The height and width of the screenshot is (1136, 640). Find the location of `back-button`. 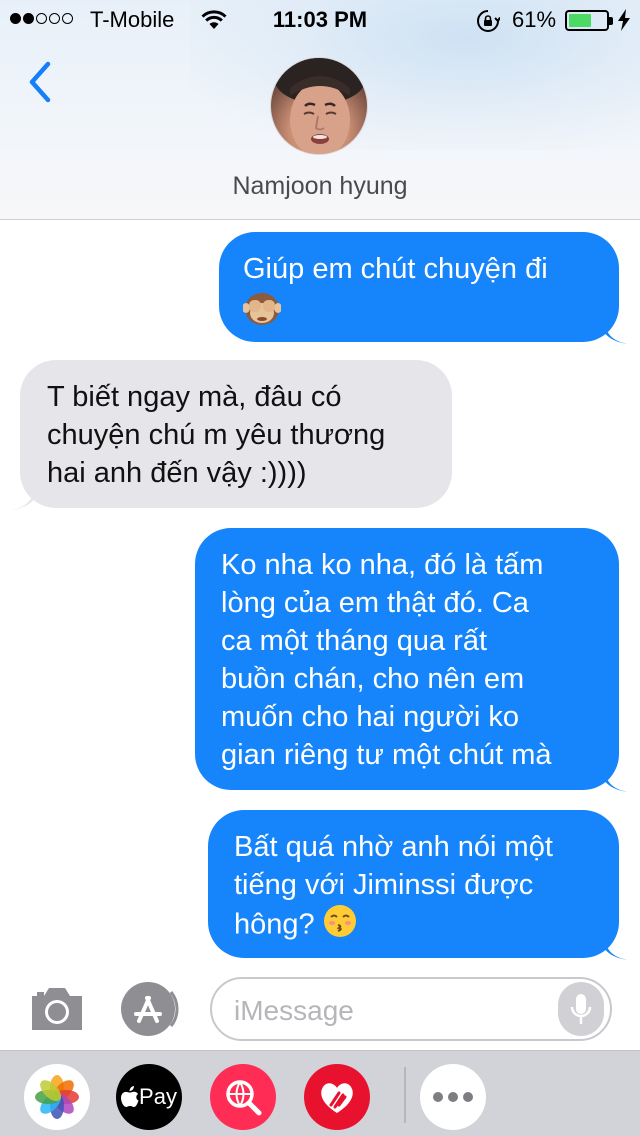

back-button is located at coordinates (42, 82).